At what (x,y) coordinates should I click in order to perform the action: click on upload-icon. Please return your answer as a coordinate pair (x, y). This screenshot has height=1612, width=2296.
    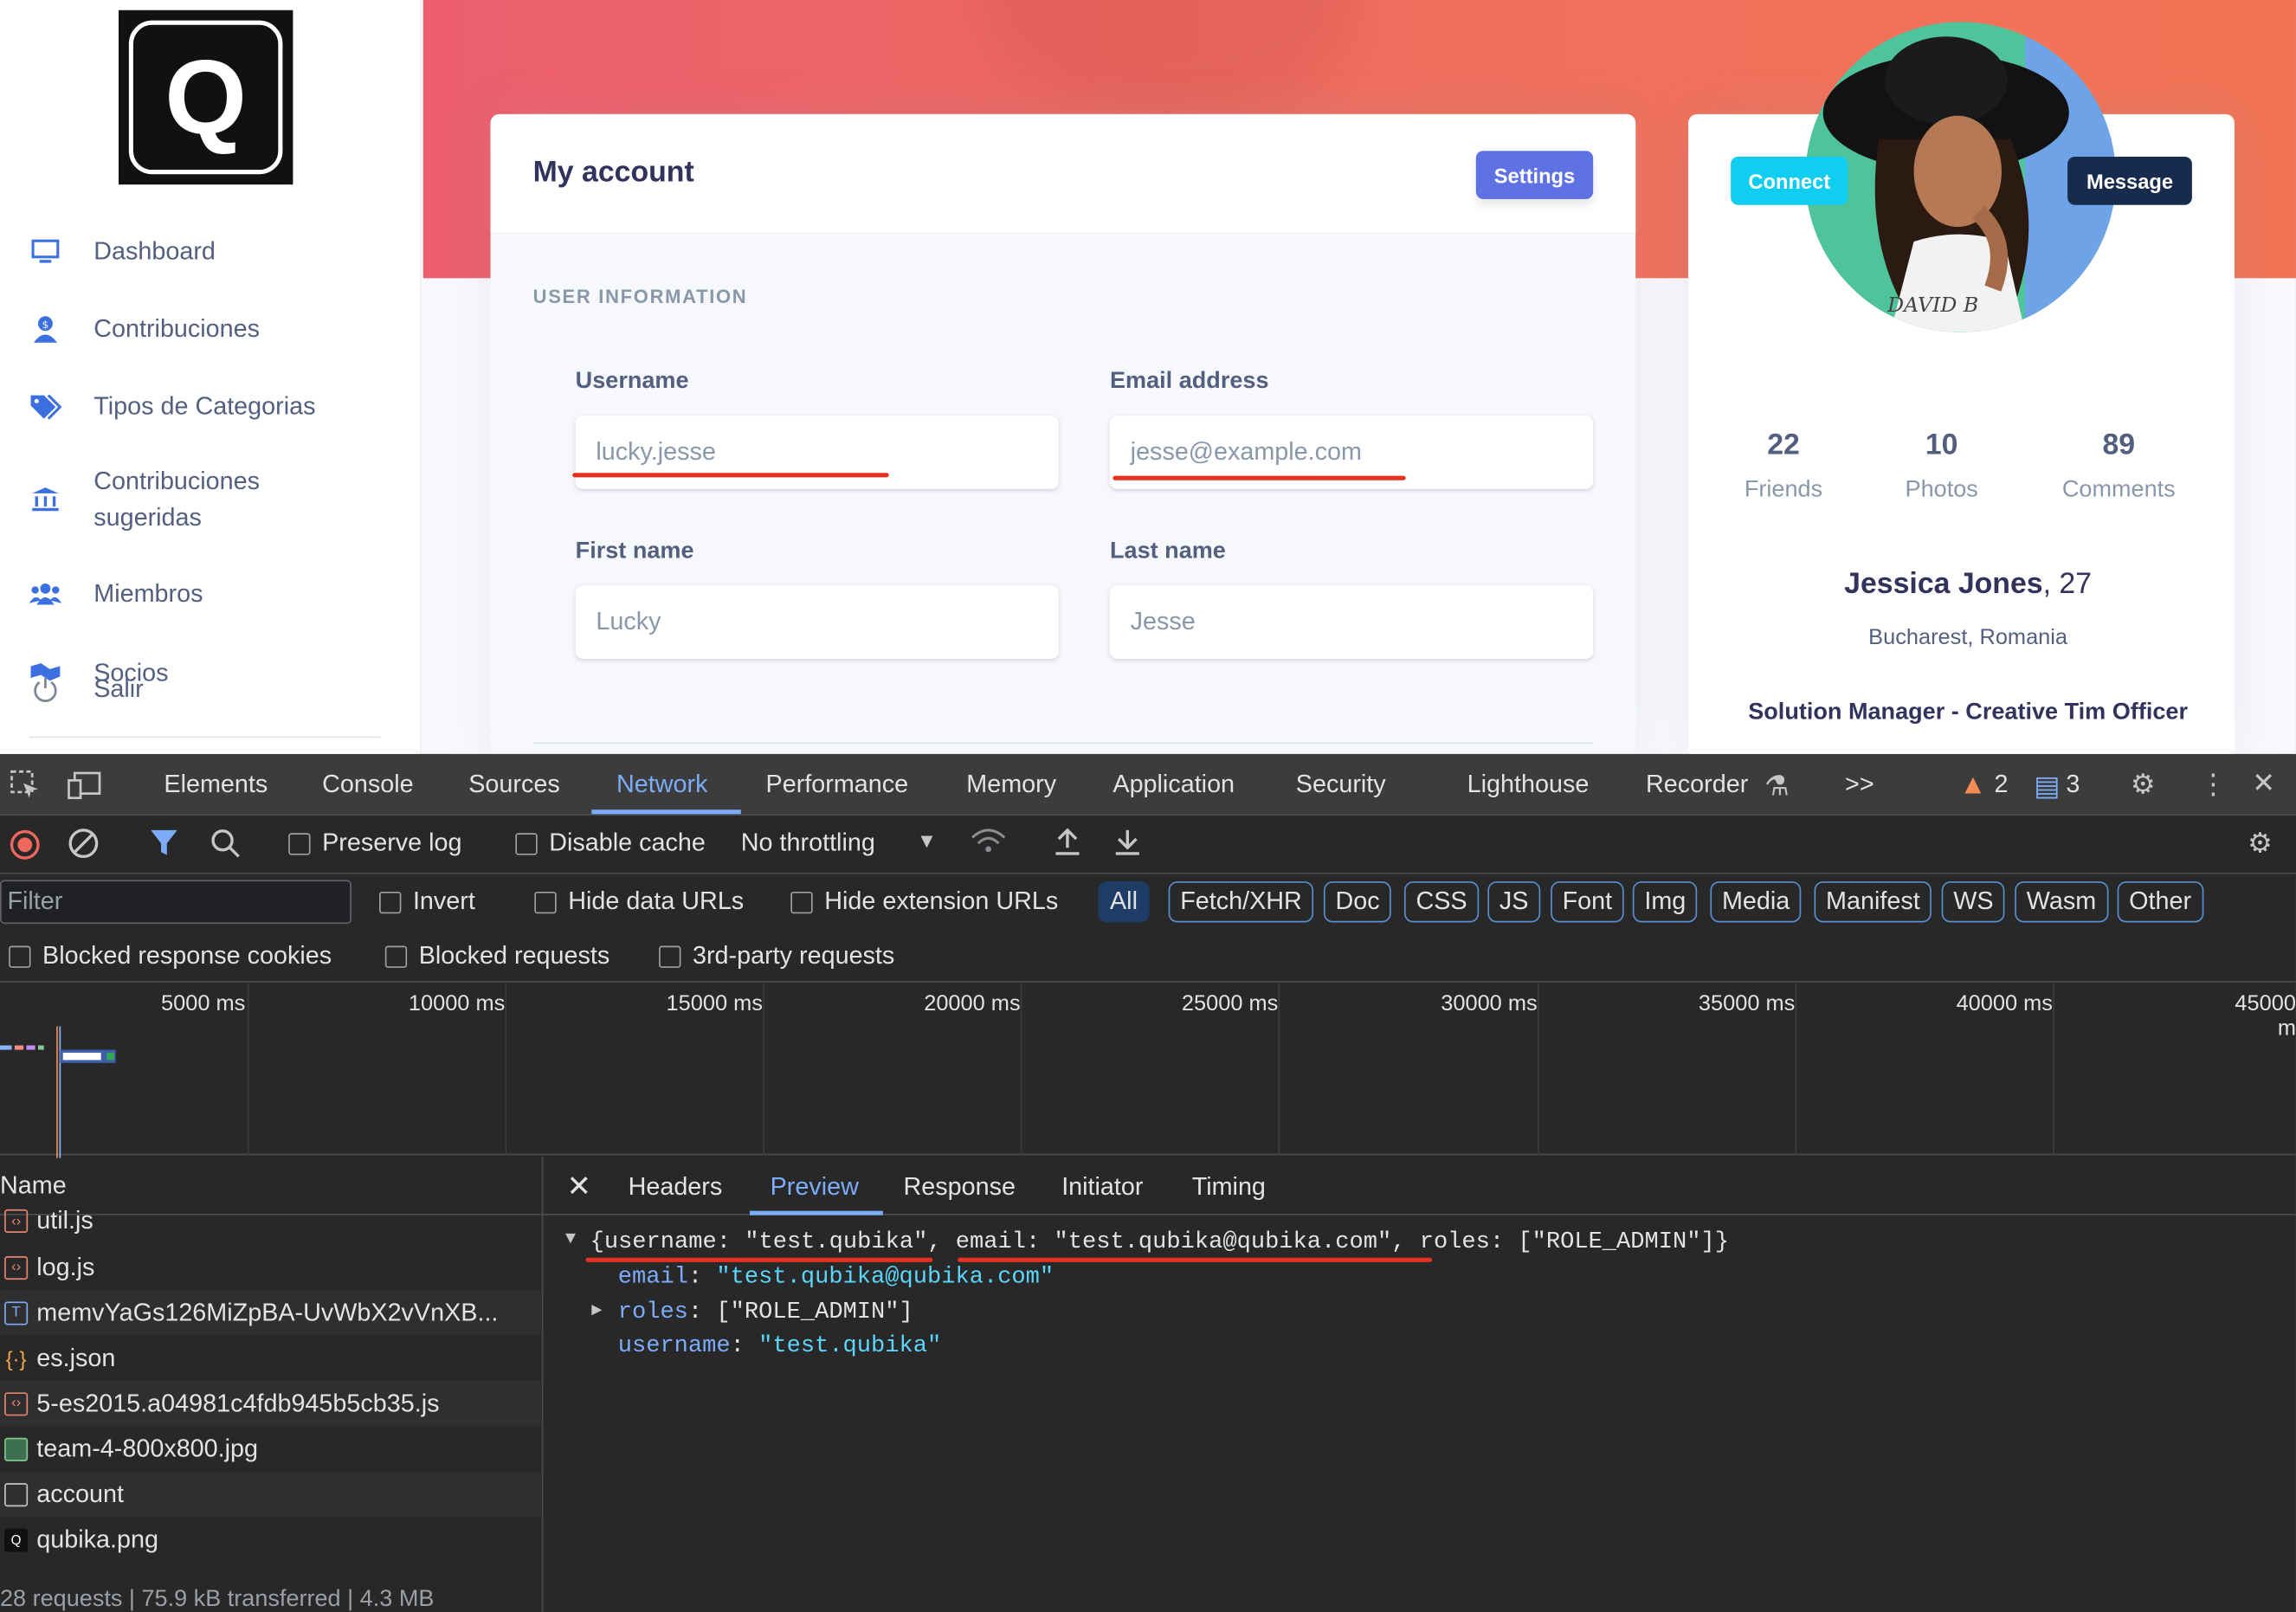
    Looking at the image, I should click on (1067, 846).